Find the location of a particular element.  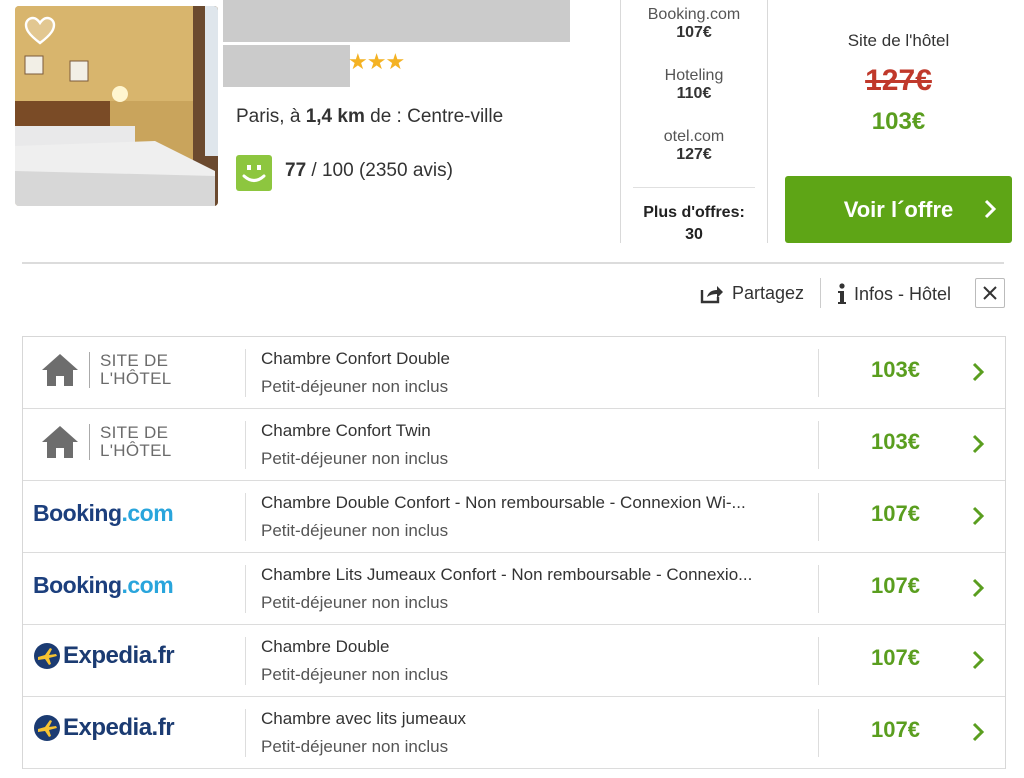

old-price-value: 127€ is located at coordinates (898, 80).